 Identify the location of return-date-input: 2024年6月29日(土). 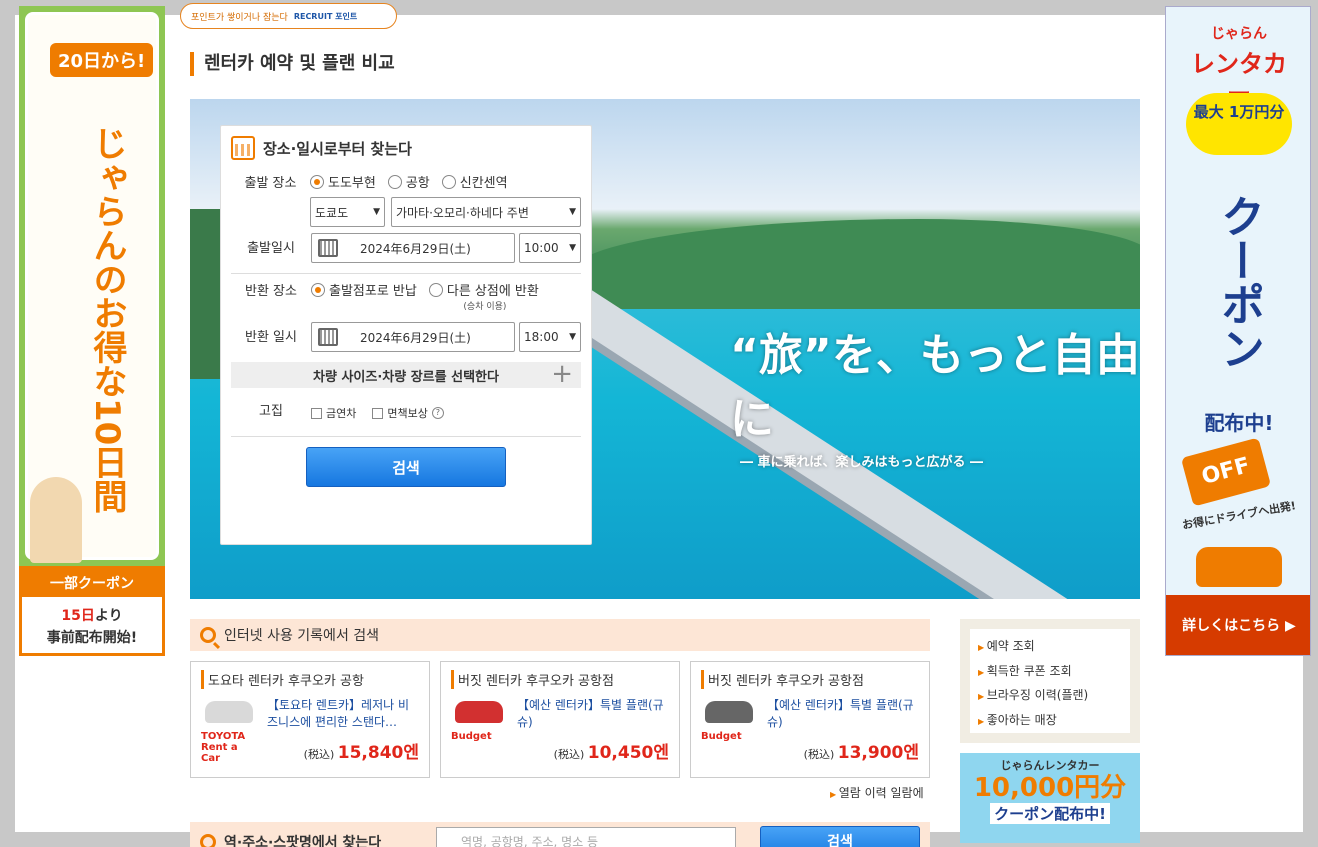
(413, 337).